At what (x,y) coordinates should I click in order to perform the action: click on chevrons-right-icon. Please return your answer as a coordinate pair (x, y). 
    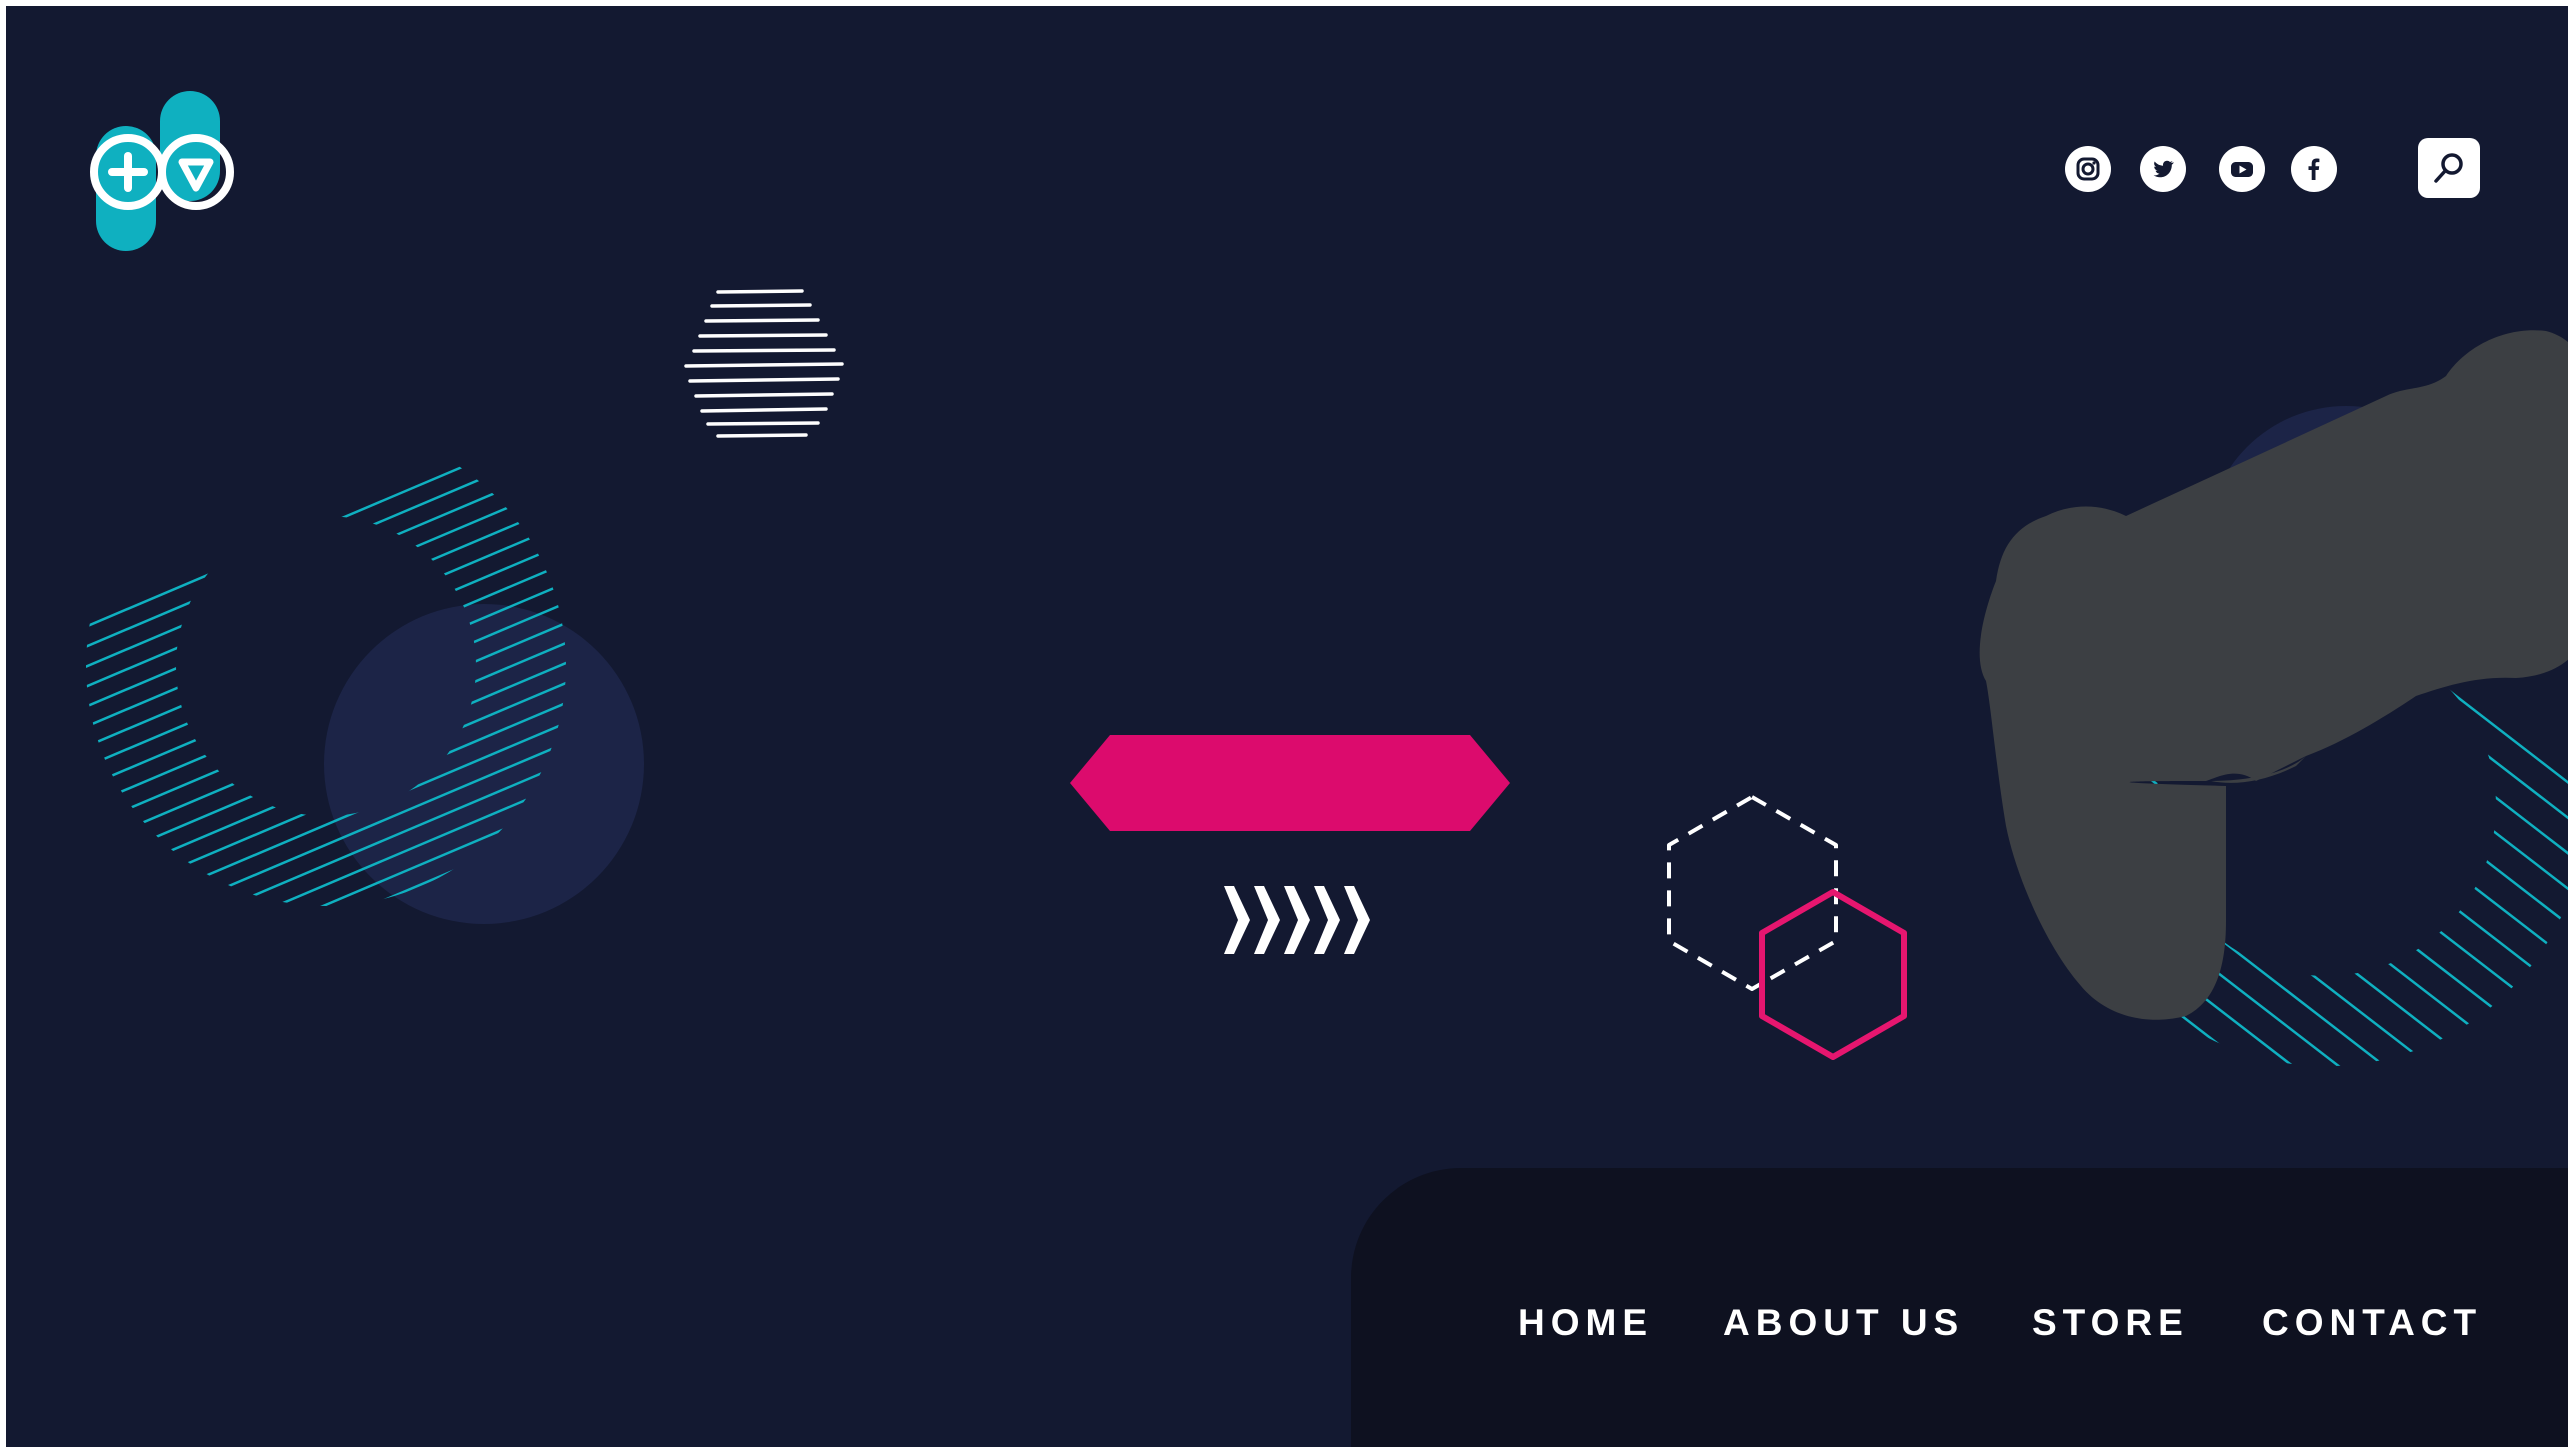
    Looking at the image, I should click on (1297, 920).